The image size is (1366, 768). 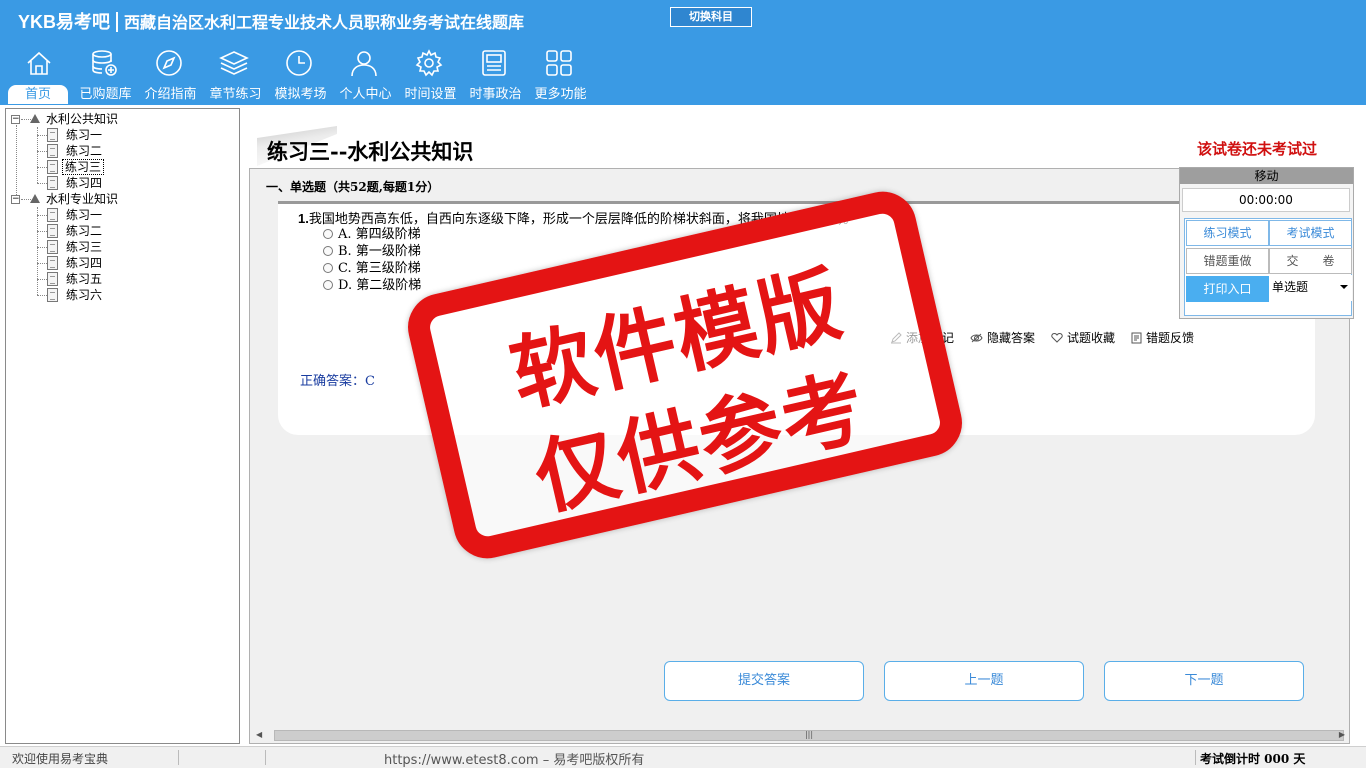 I want to click on question-number: 1., so click(x=303, y=218).